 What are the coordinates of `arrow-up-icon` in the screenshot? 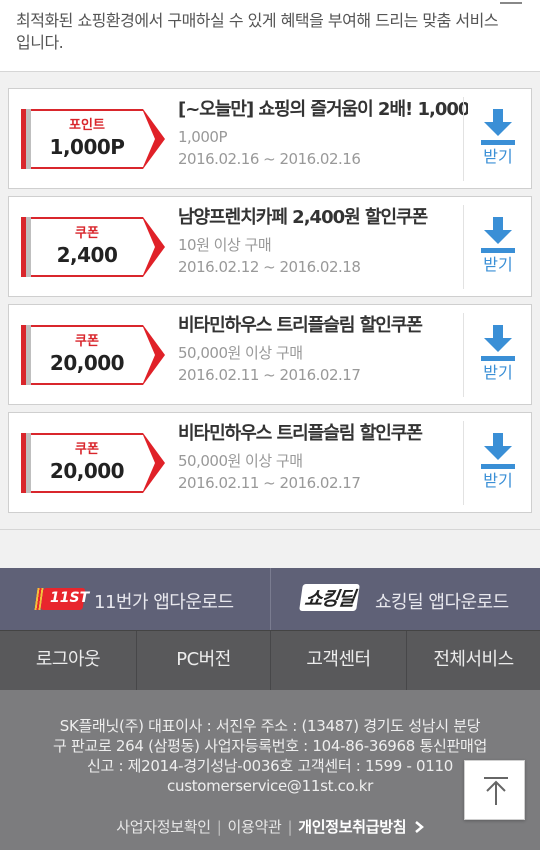 It's located at (496, 791).